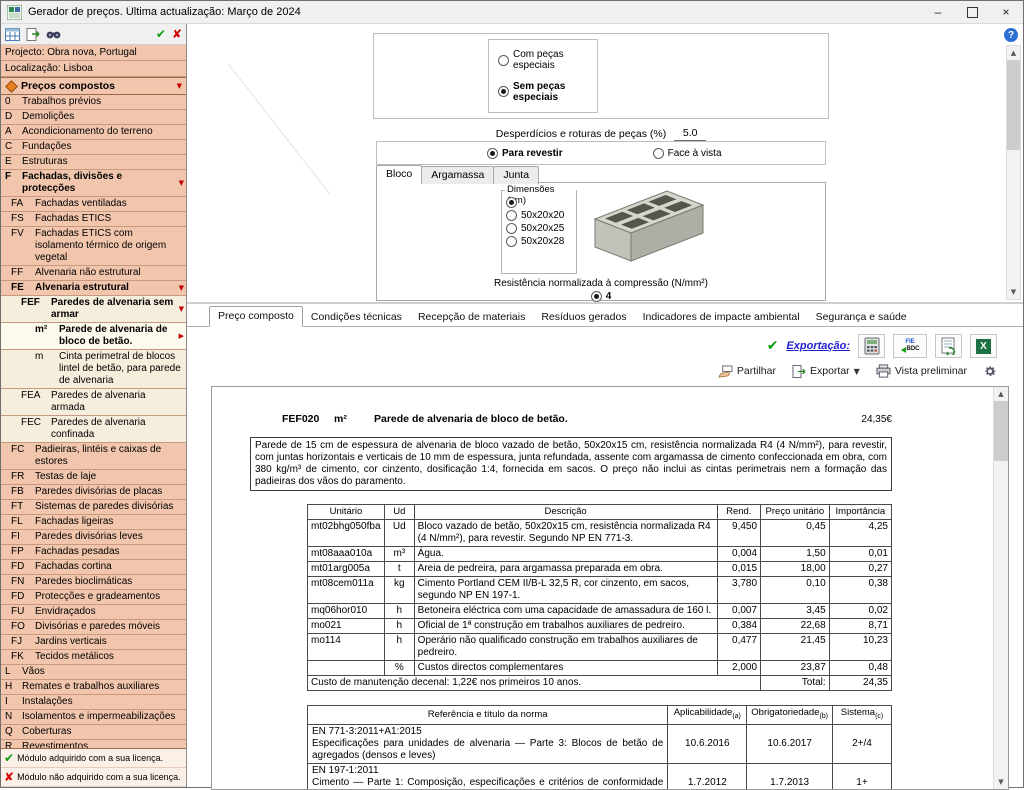 The height and width of the screenshot is (790, 1024). What do you see at coordinates (541, 241) in the screenshot?
I see `radio-50x20x28: 50x20x28` at bounding box center [541, 241].